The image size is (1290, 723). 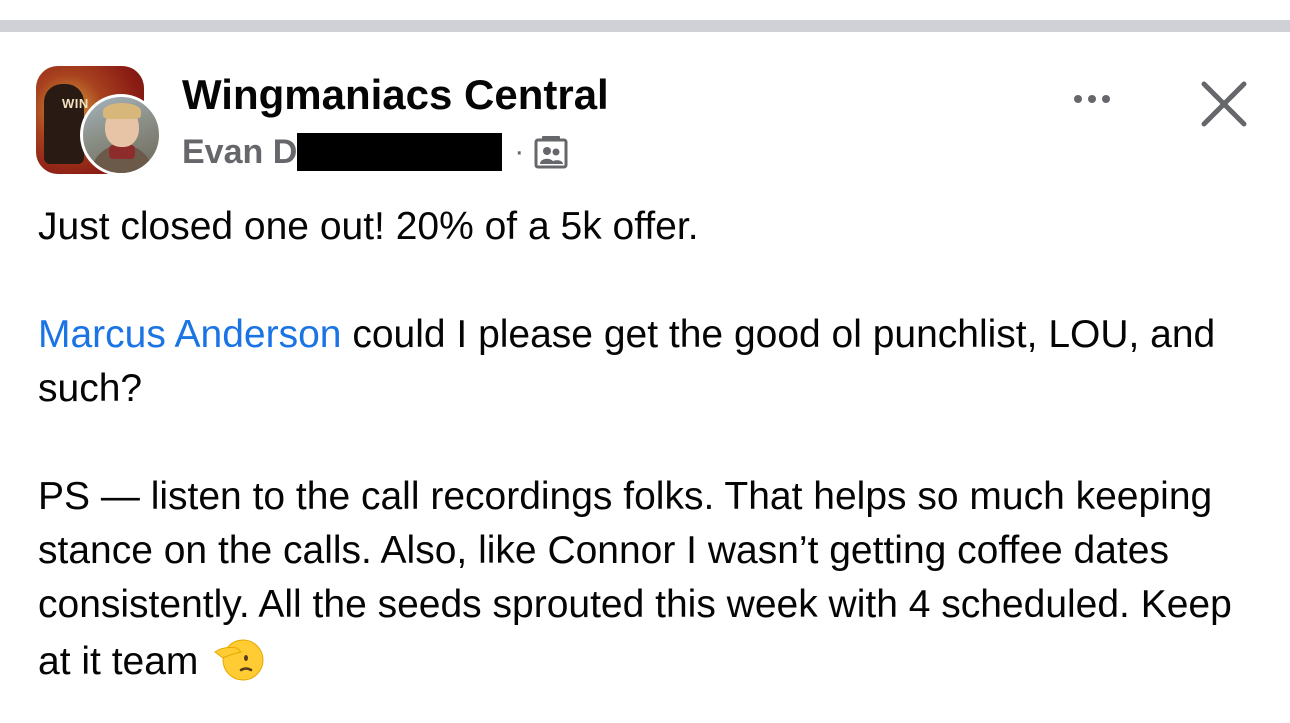 What do you see at coordinates (122, 152) in the screenshot?
I see `avatar-scarf` at bounding box center [122, 152].